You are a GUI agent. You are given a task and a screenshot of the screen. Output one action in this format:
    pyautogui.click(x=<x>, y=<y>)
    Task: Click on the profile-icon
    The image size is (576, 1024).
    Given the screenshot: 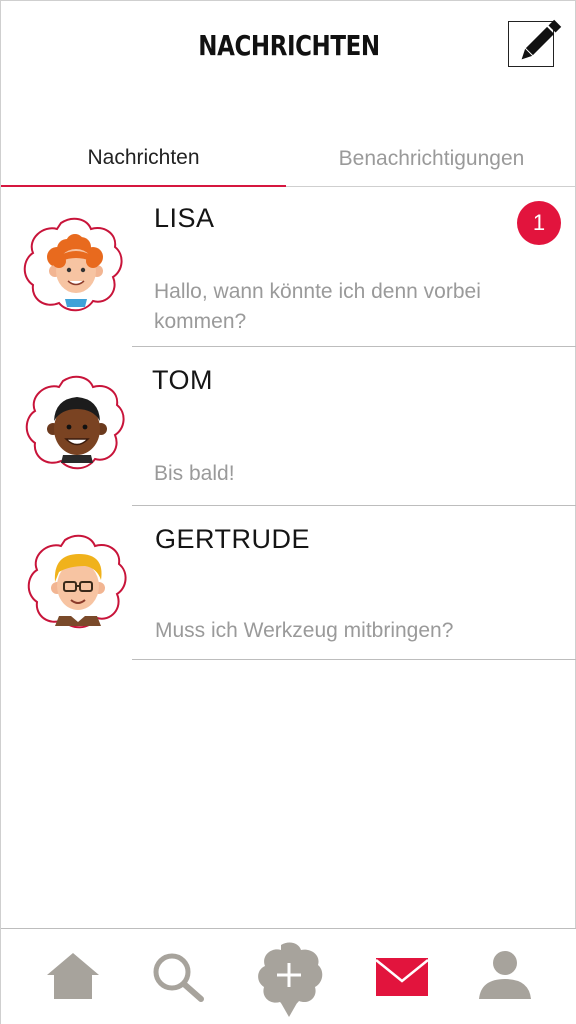 What is the action you would take?
    pyautogui.click(x=505, y=975)
    